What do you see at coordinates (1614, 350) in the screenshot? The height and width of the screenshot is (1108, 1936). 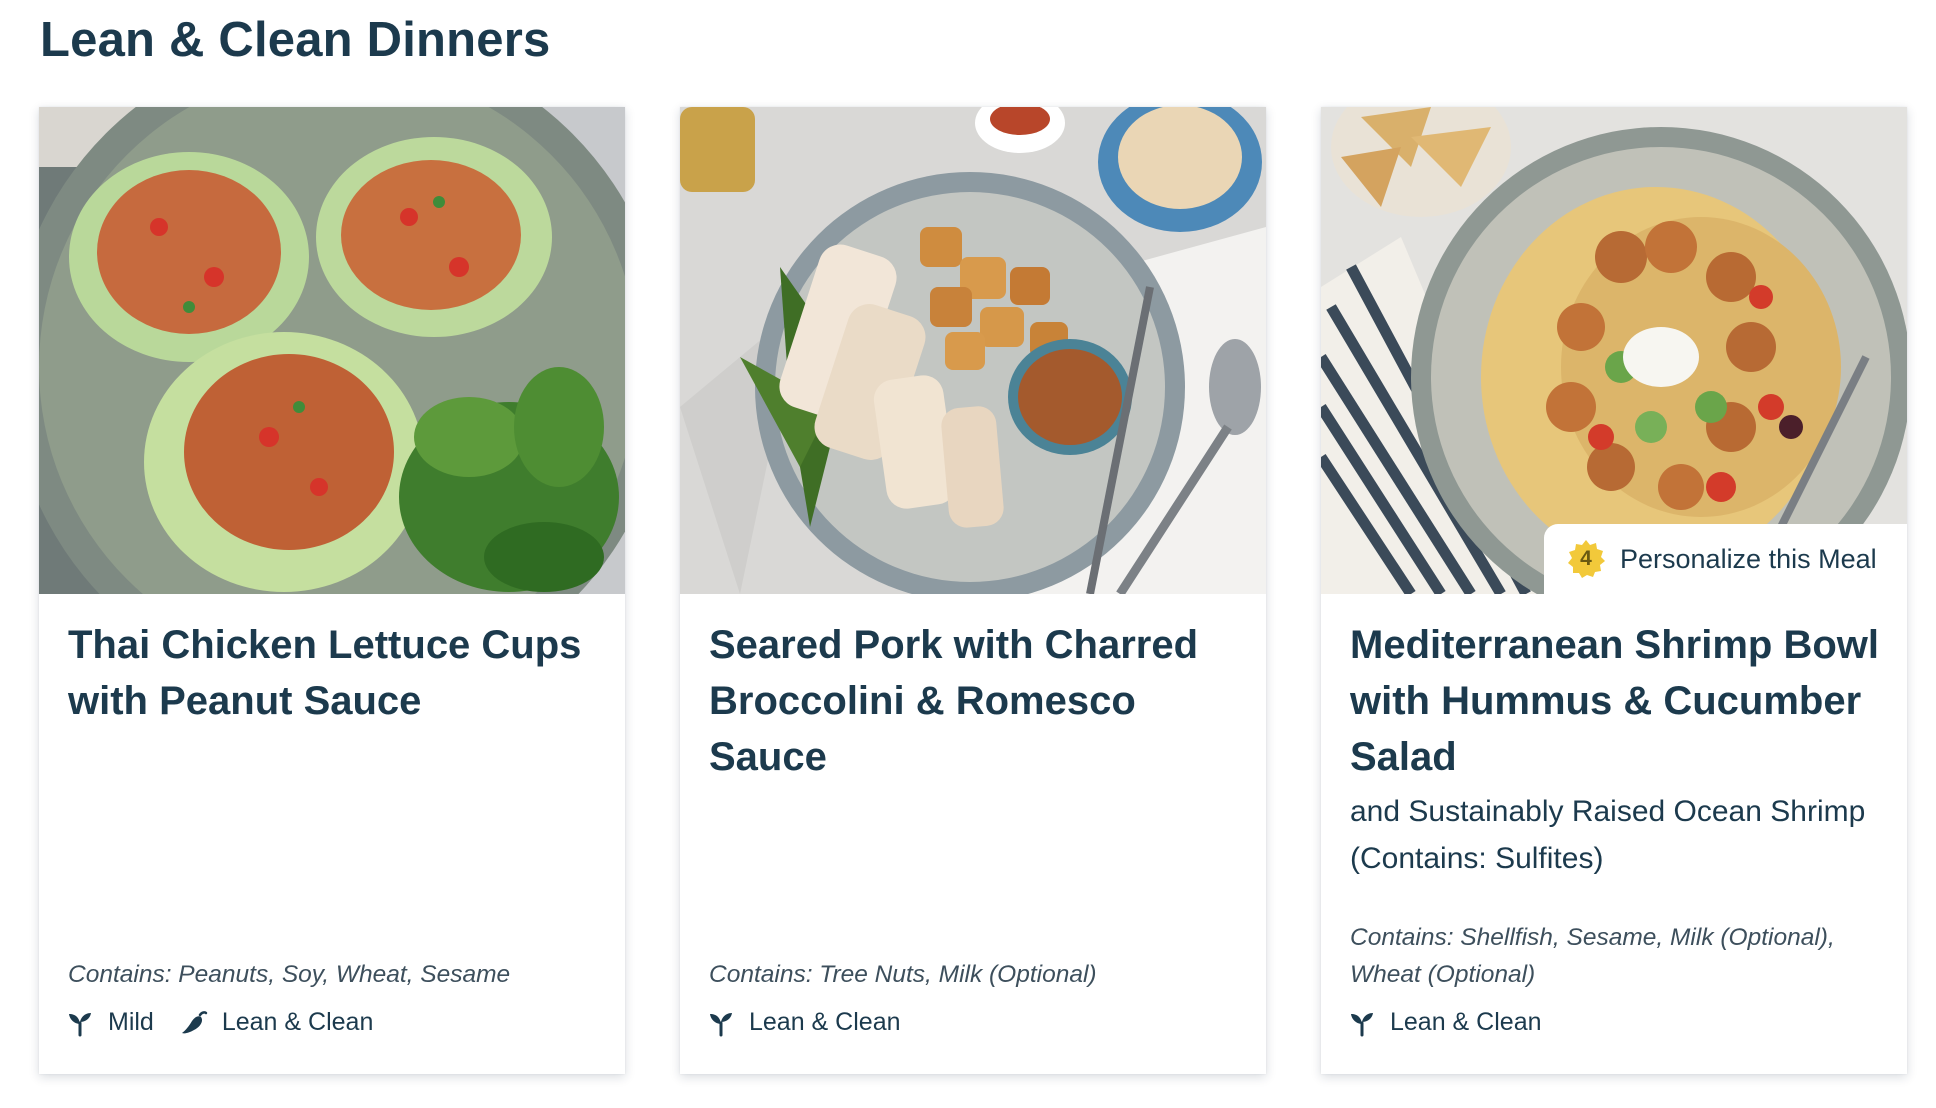 I see `meal-image: 4 Personalize this Meal` at bounding box center [1614, 350].